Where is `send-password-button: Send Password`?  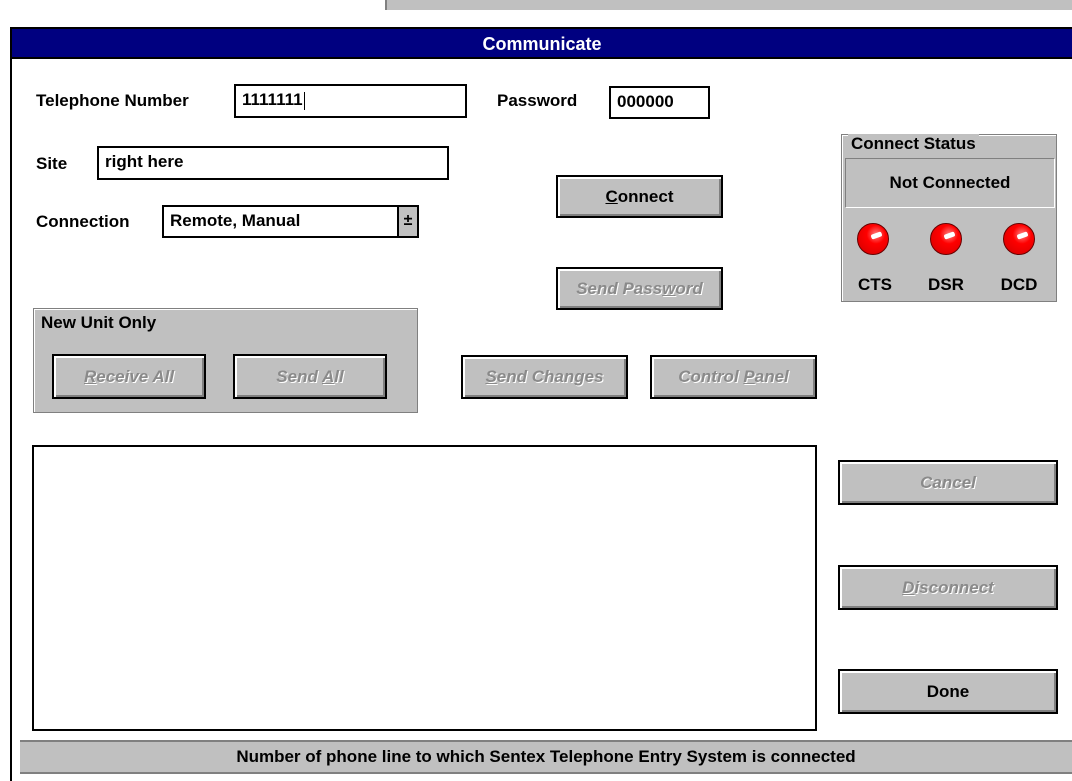 send-password-button: Send Password is located at coordinates (639, 288).